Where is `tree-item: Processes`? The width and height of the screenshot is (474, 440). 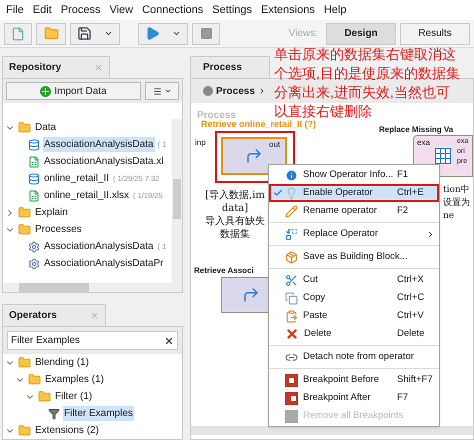 tree-item: Processes is located at coordinates (58, 229).